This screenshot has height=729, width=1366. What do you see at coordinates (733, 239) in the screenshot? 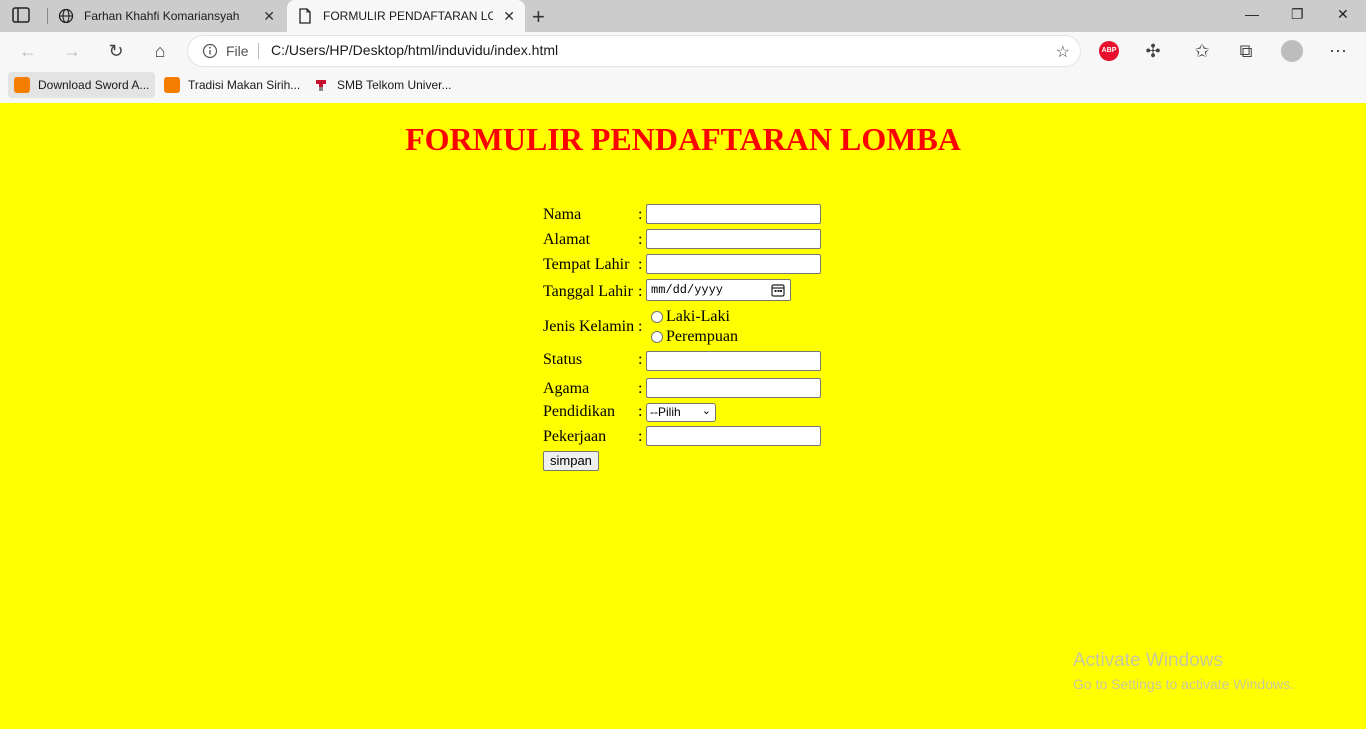
I see `alamat-input` at bounding box center [733, 239].